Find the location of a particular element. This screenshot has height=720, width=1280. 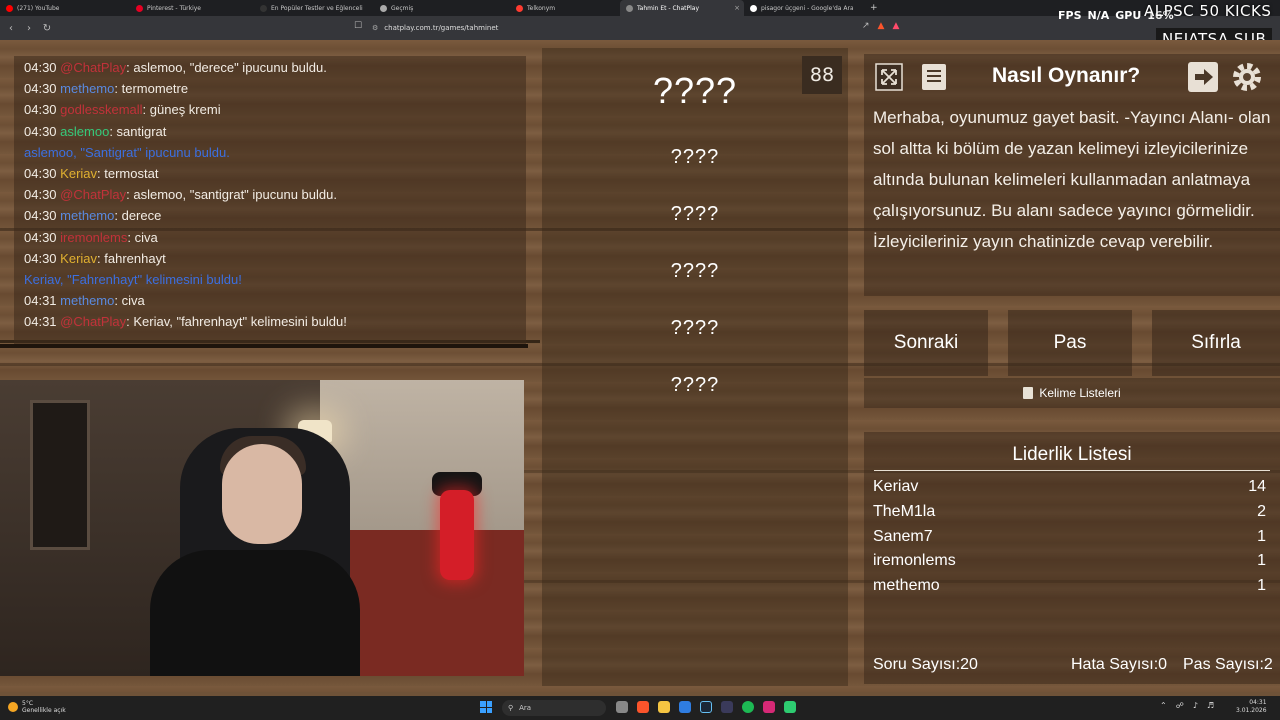

browser-tab: Pinterest - Türkiye is located at coordinates (192, 8).